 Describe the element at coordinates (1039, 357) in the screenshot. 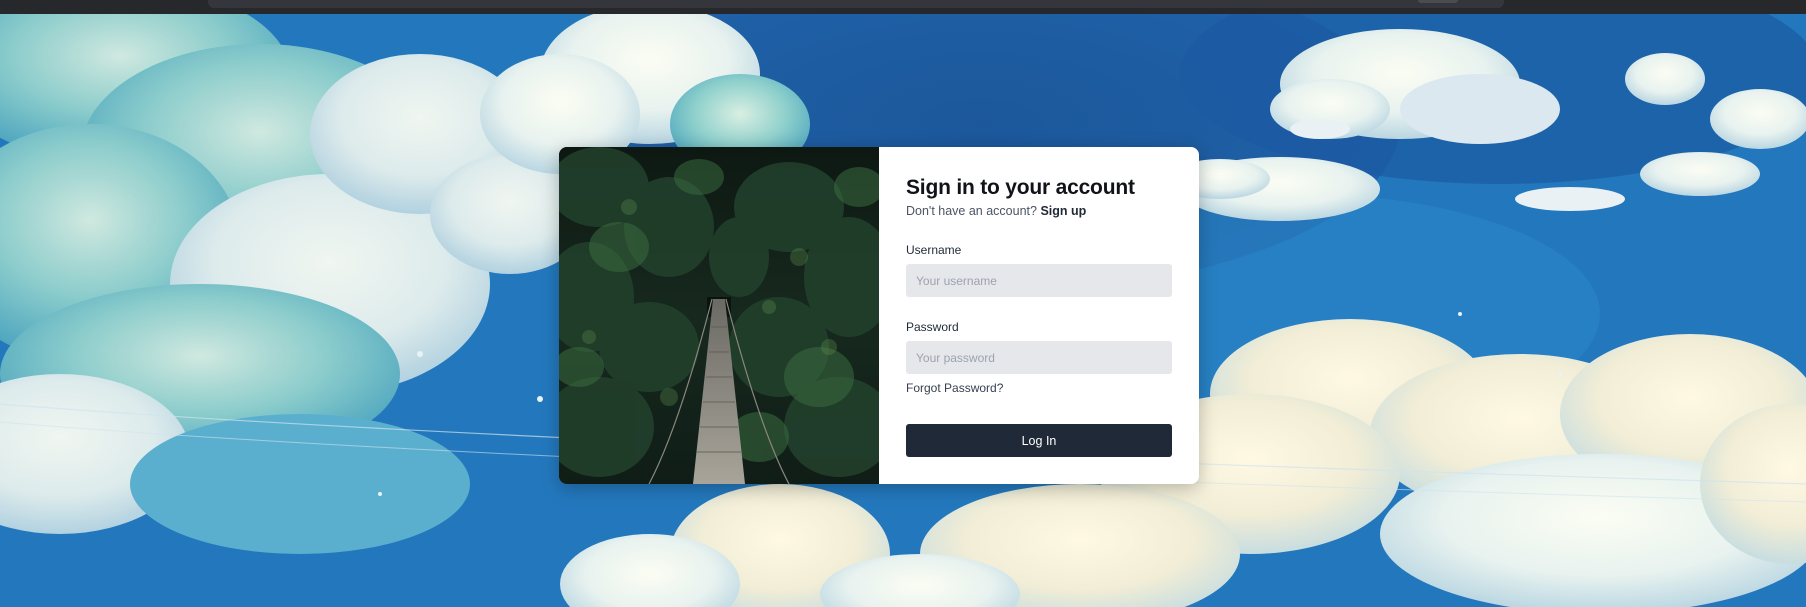

I see `password-input` at that location.